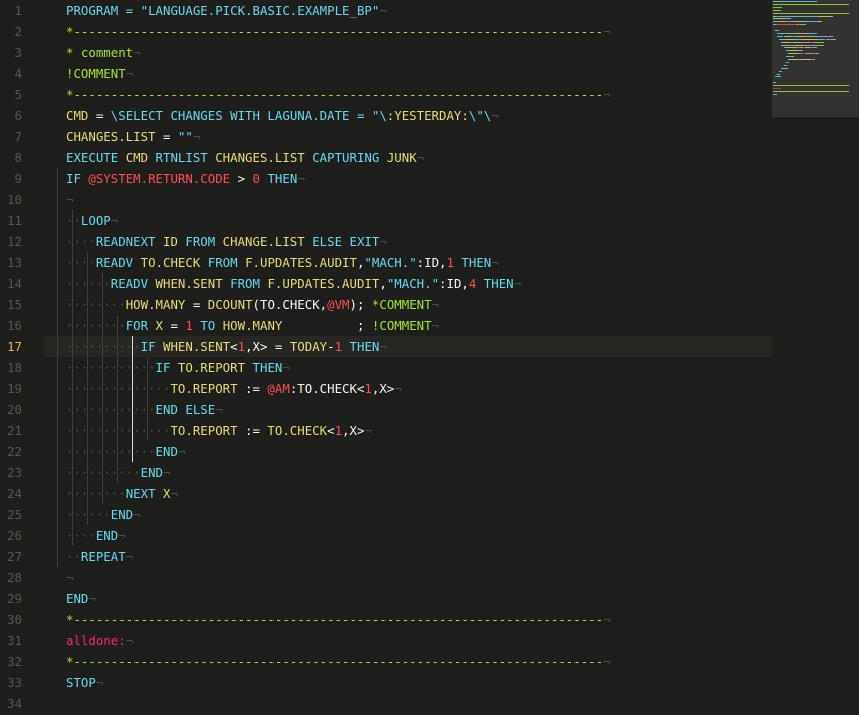  What do you see at coordinates (166, 367) in the screenshot?
I see `code-token: IF` at bounding box center [166, 367].